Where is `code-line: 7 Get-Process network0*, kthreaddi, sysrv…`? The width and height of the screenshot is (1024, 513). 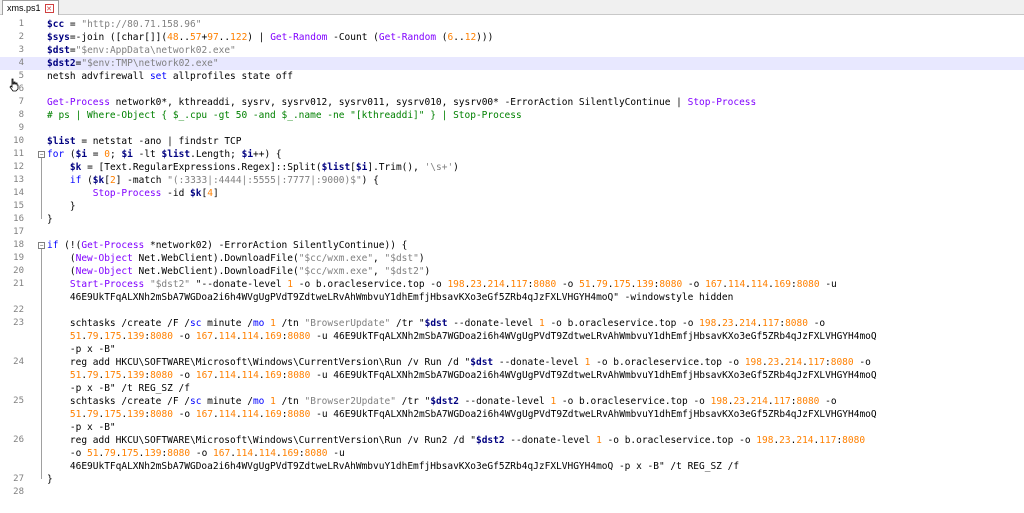 code-line: 7 Get-Process network0*, kthreaddi, sysrv… is located at coordinates (512, 102).